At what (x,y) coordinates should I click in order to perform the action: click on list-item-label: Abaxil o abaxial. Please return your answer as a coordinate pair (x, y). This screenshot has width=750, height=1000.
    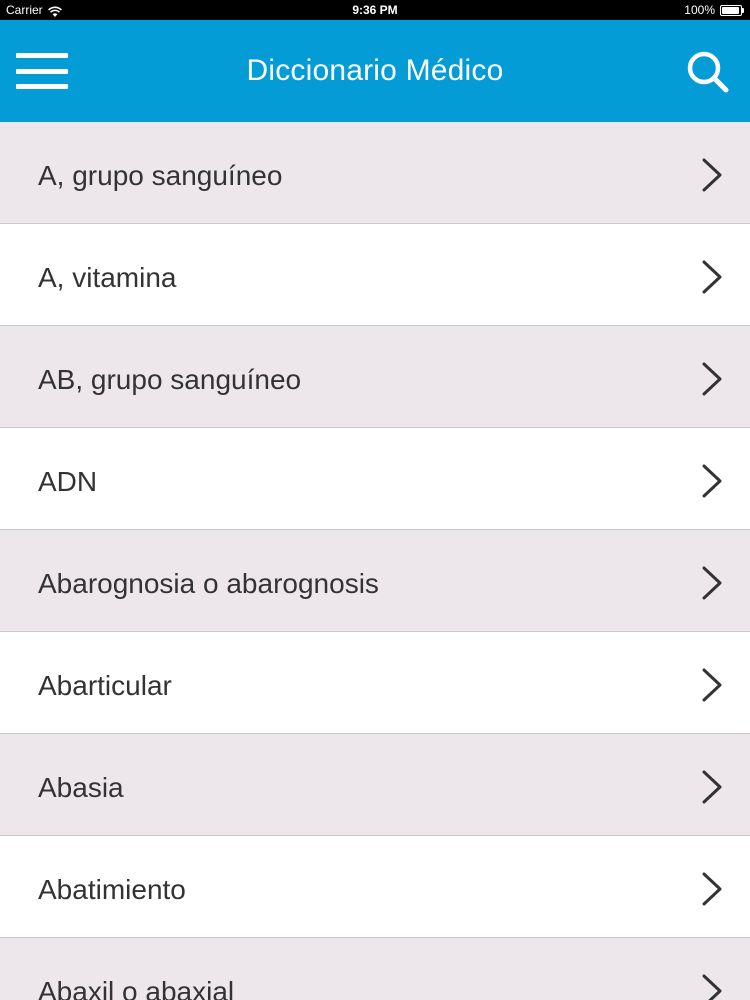
    Looking at the image, I should click on (136, 988).